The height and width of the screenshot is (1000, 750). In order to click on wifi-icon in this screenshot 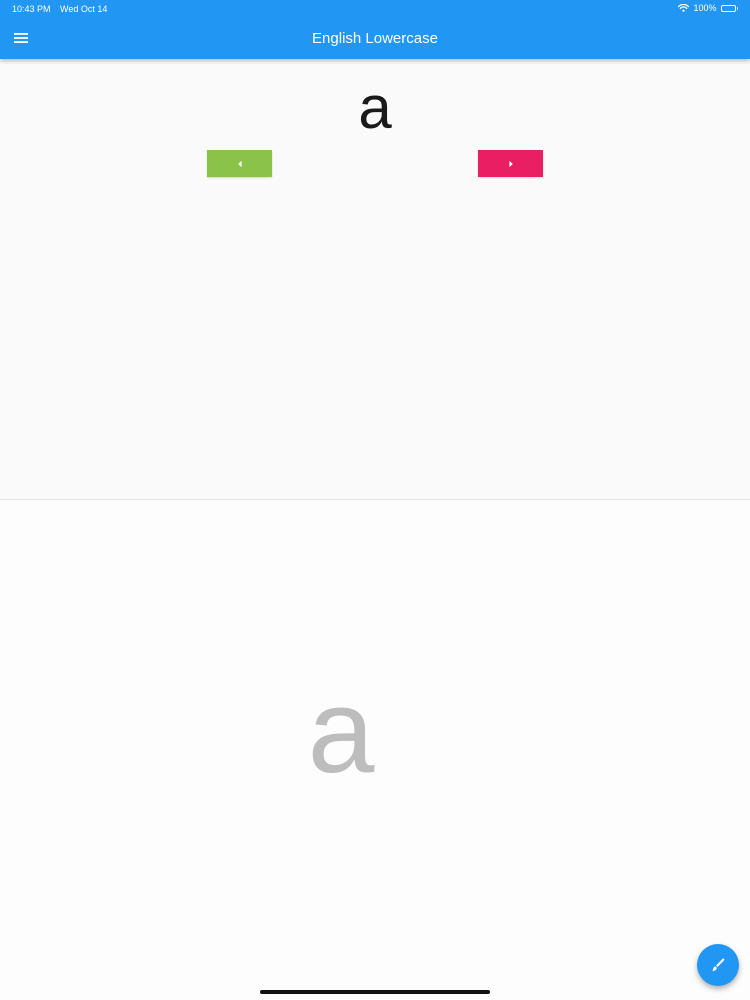, I will do `click(684, 8)`.